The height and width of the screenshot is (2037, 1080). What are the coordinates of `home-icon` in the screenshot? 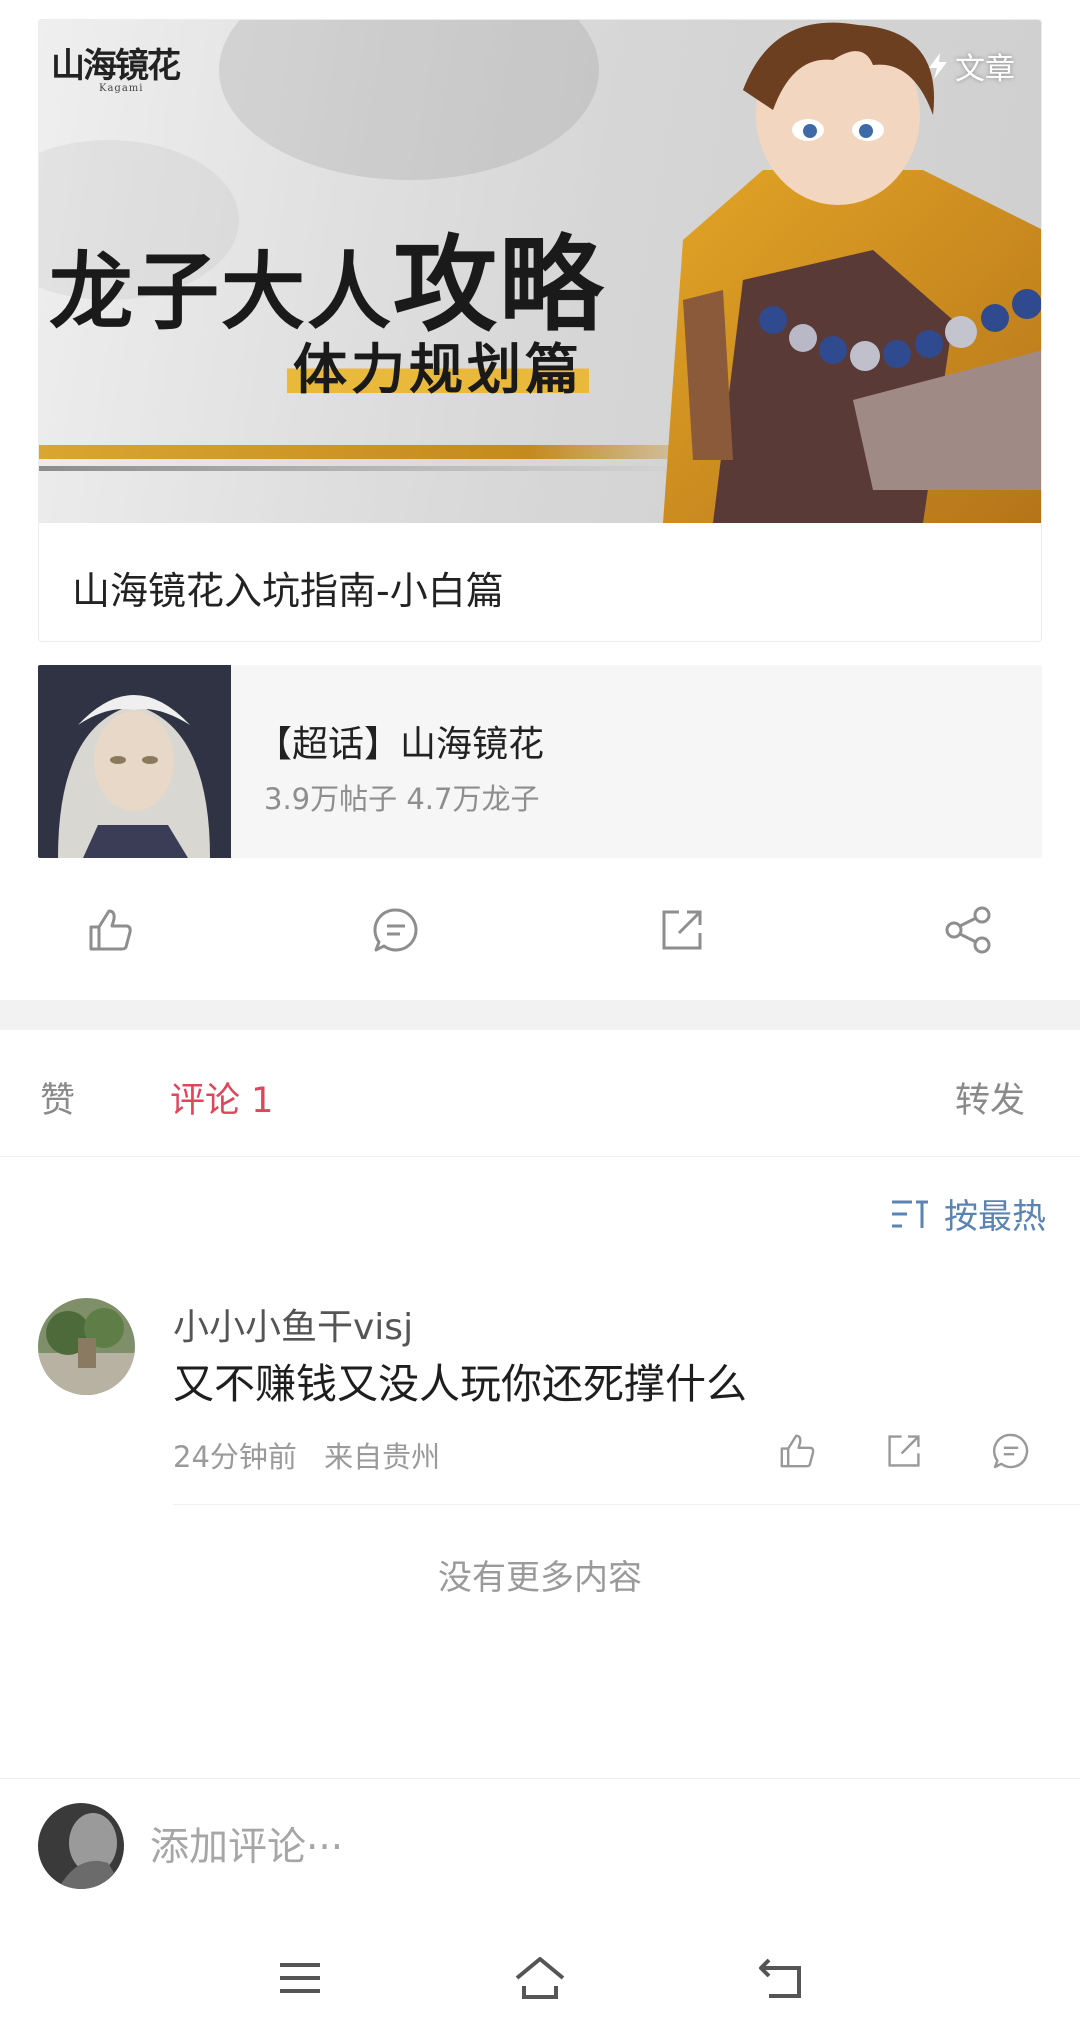 It's located at (540, 1978).